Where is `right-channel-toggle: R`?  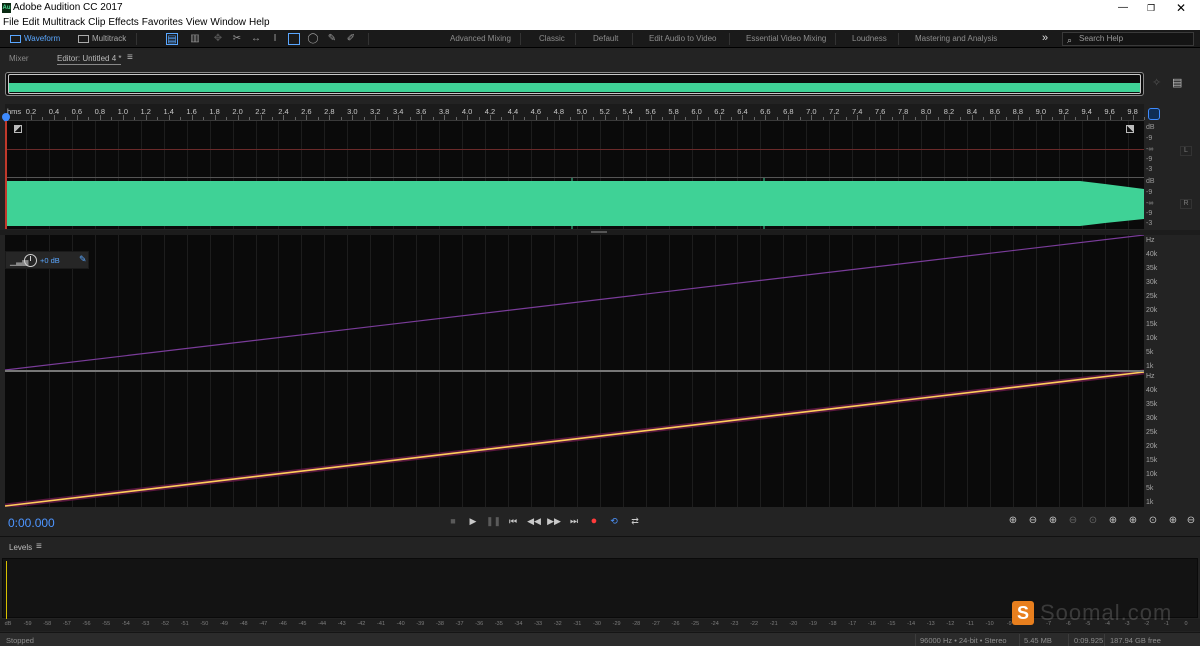 right-channel-toggle: R is located at coordinates (1186, 204).